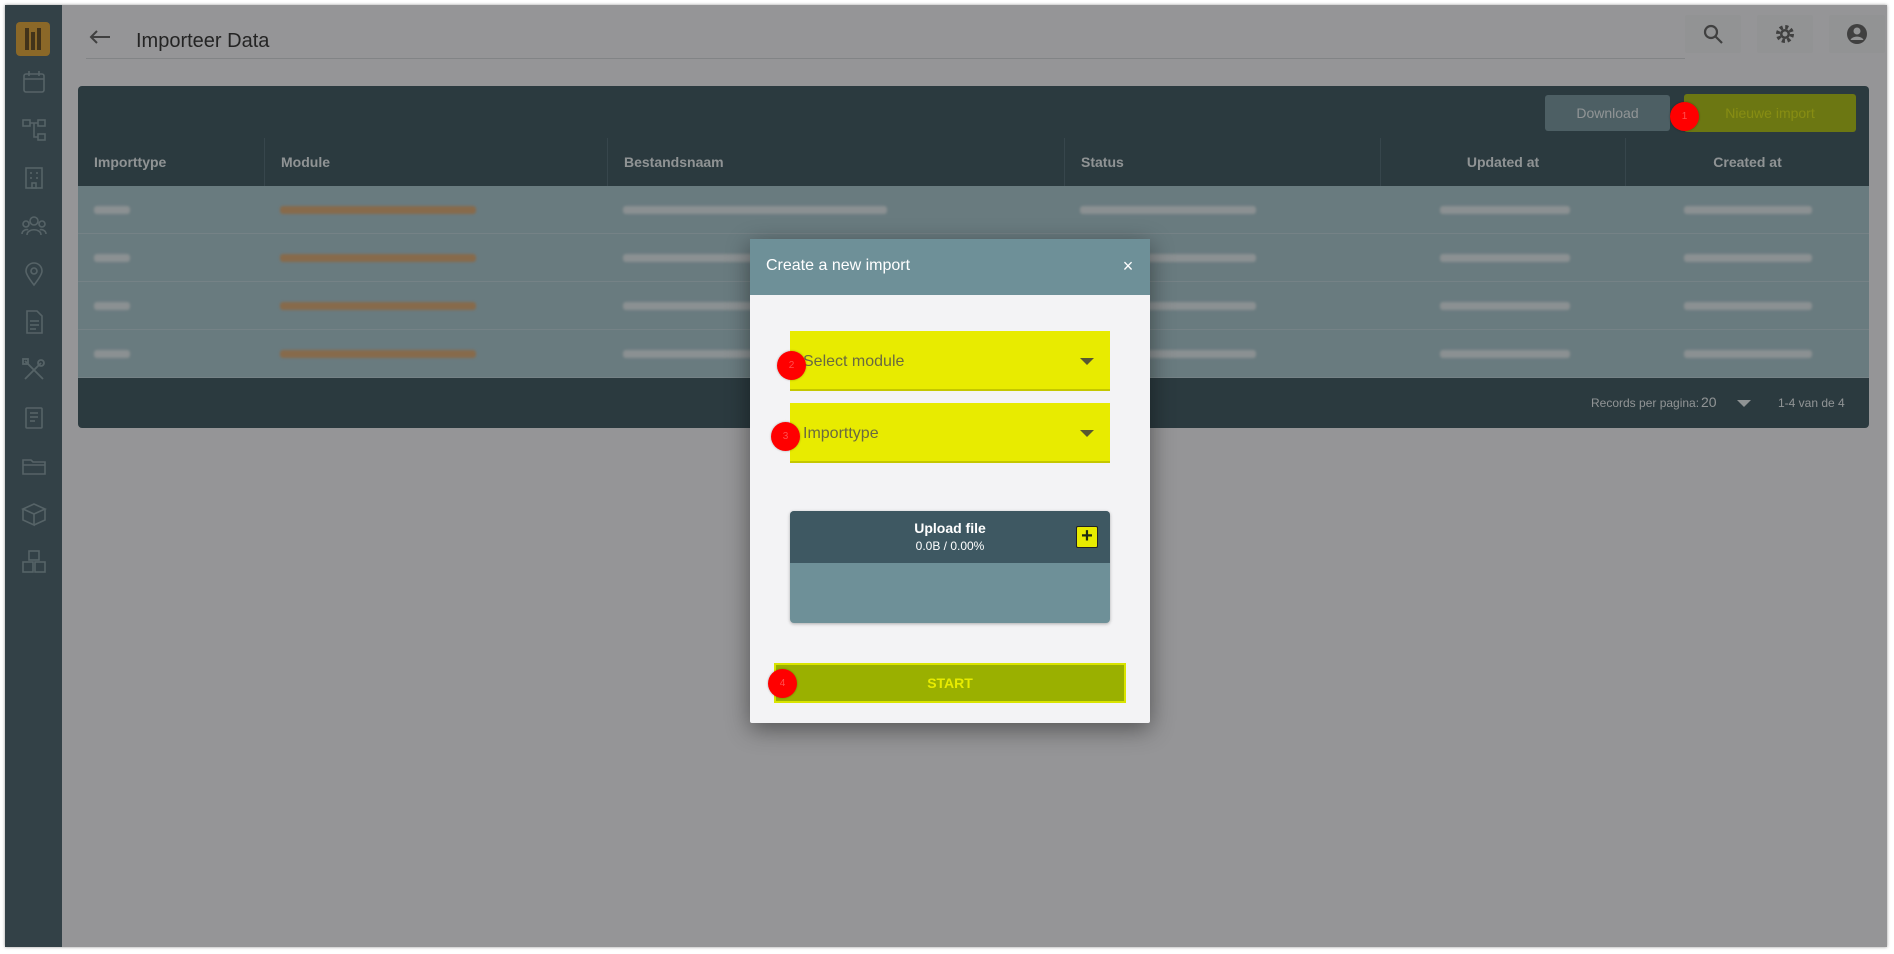  What do you see at coordinates (950, 683) in the screenshot?
I see `start-button: START` at bounding box center [950, 683].